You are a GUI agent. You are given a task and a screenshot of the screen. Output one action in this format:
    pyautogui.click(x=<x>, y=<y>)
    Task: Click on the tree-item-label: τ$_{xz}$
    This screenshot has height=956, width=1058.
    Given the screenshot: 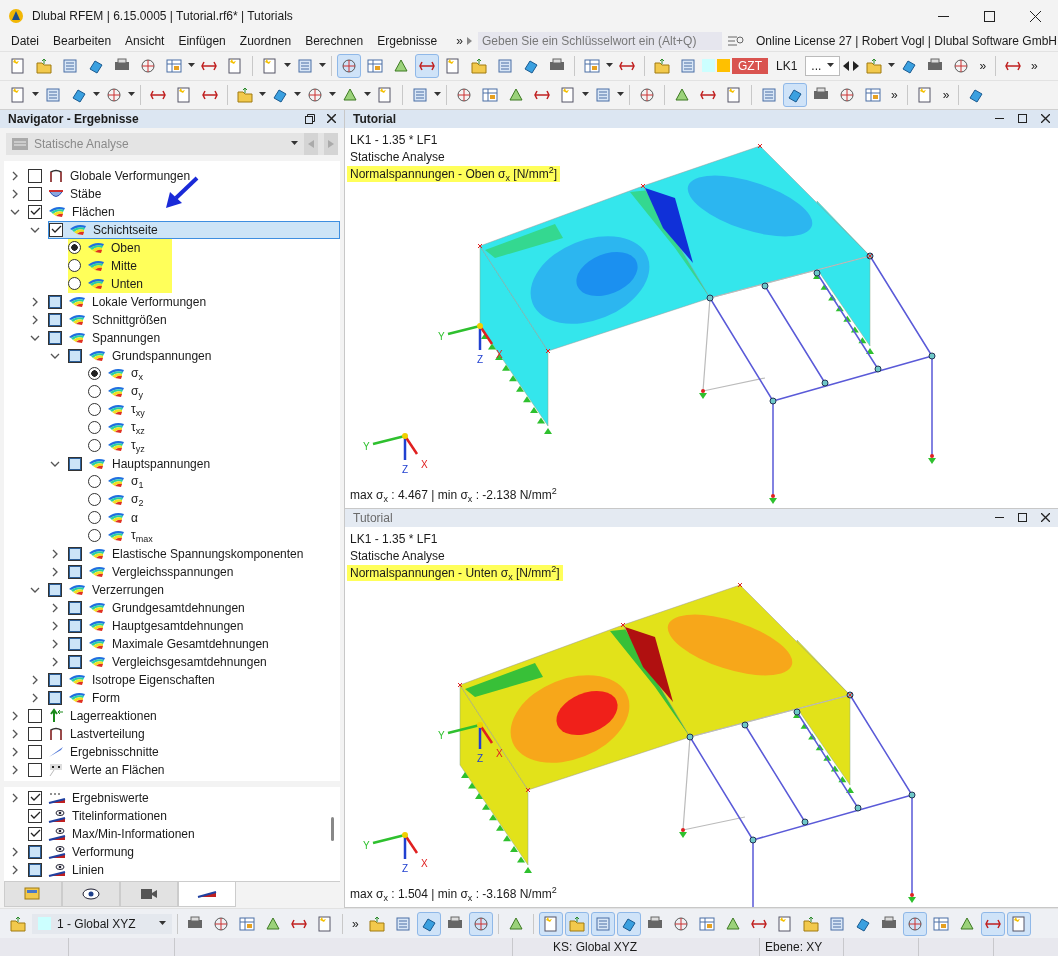 What is the action you would take?
    pyautogui.click(x=138, y=427)
    